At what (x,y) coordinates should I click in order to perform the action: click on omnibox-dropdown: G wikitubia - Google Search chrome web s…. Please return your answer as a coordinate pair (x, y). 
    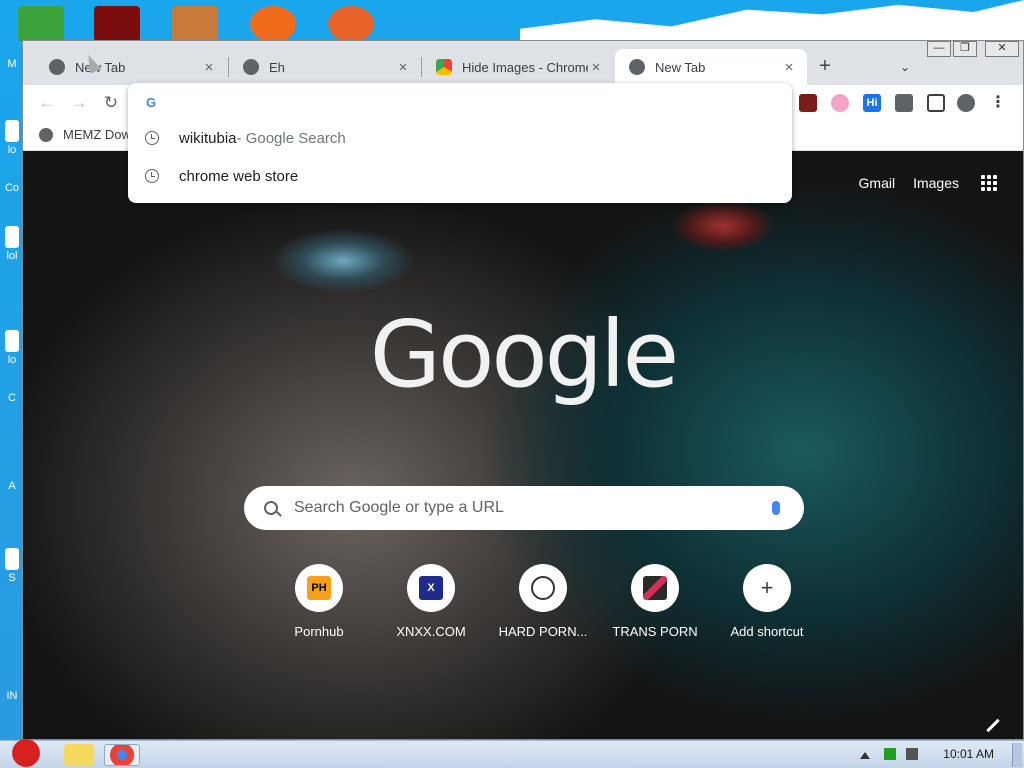
    Looking at the image, I should click on (460, 143).